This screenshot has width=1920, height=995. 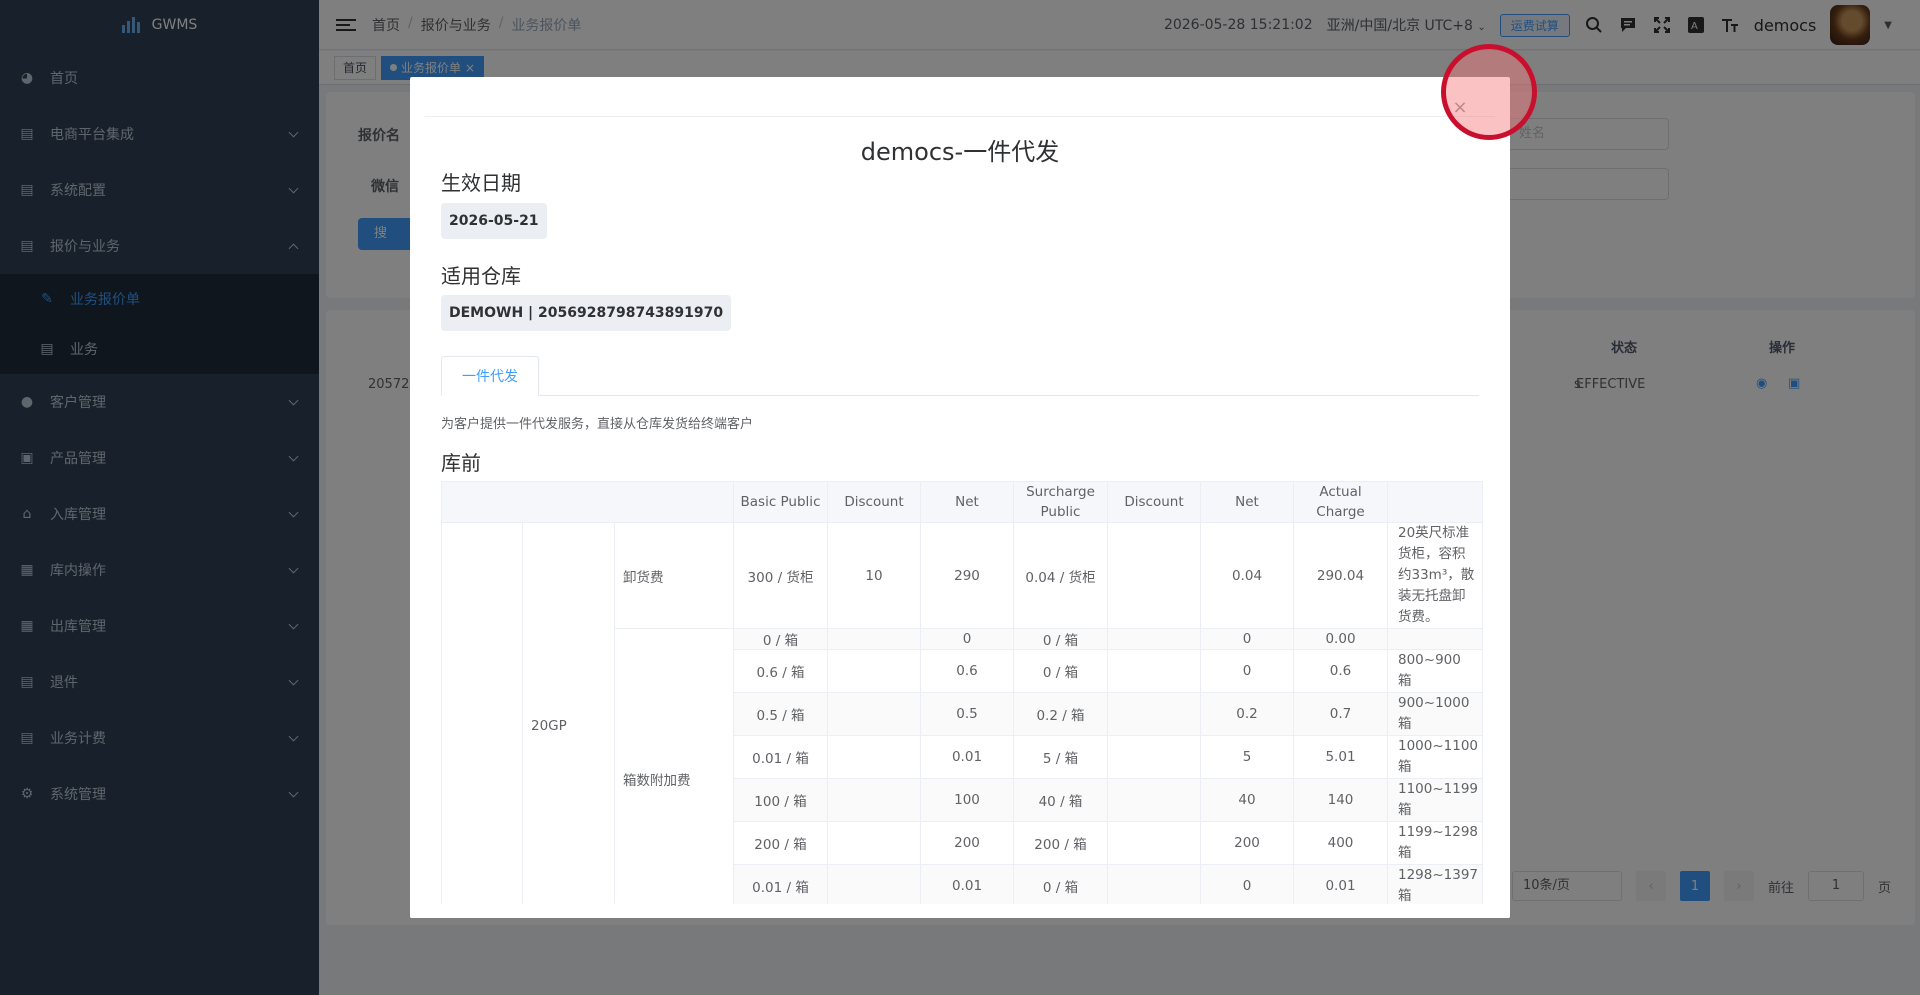 What do you see at coordinates (597, 424) in the screenshot?
I see `service-description: 为客户提供一件代发服务，直接从仓库发货给终端客户` at bounding box center [597, 424].